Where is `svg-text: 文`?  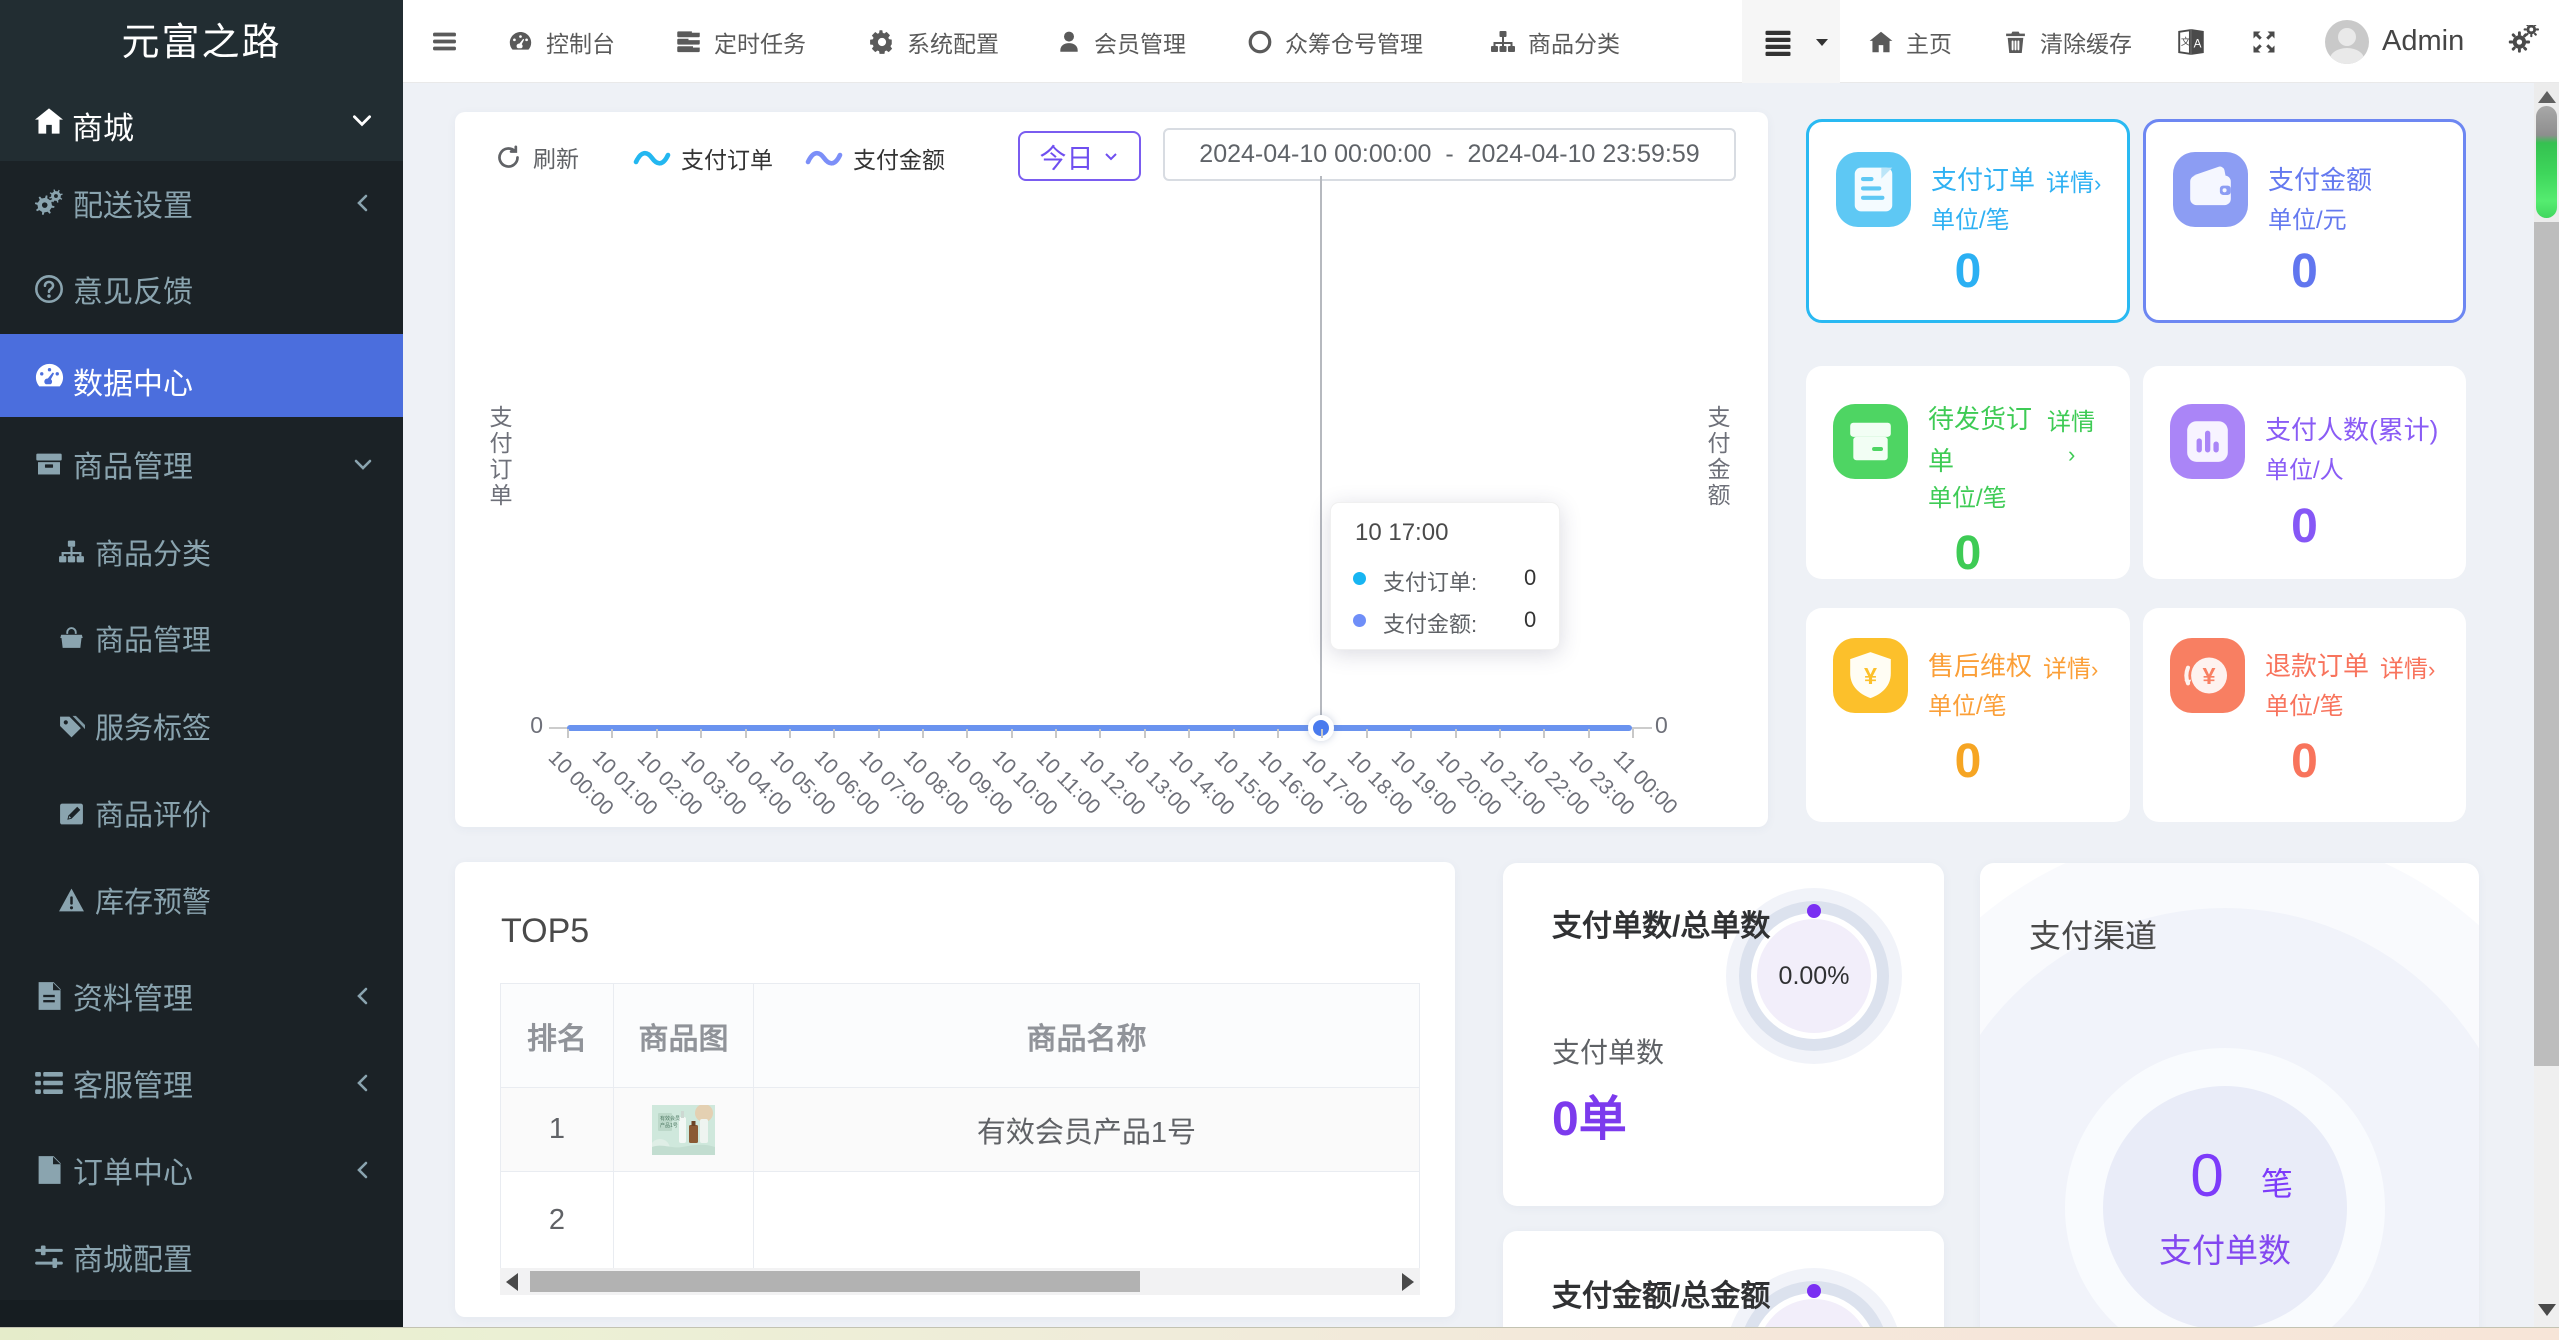
svg-text: 文 is located at coordinates (2186, 42).